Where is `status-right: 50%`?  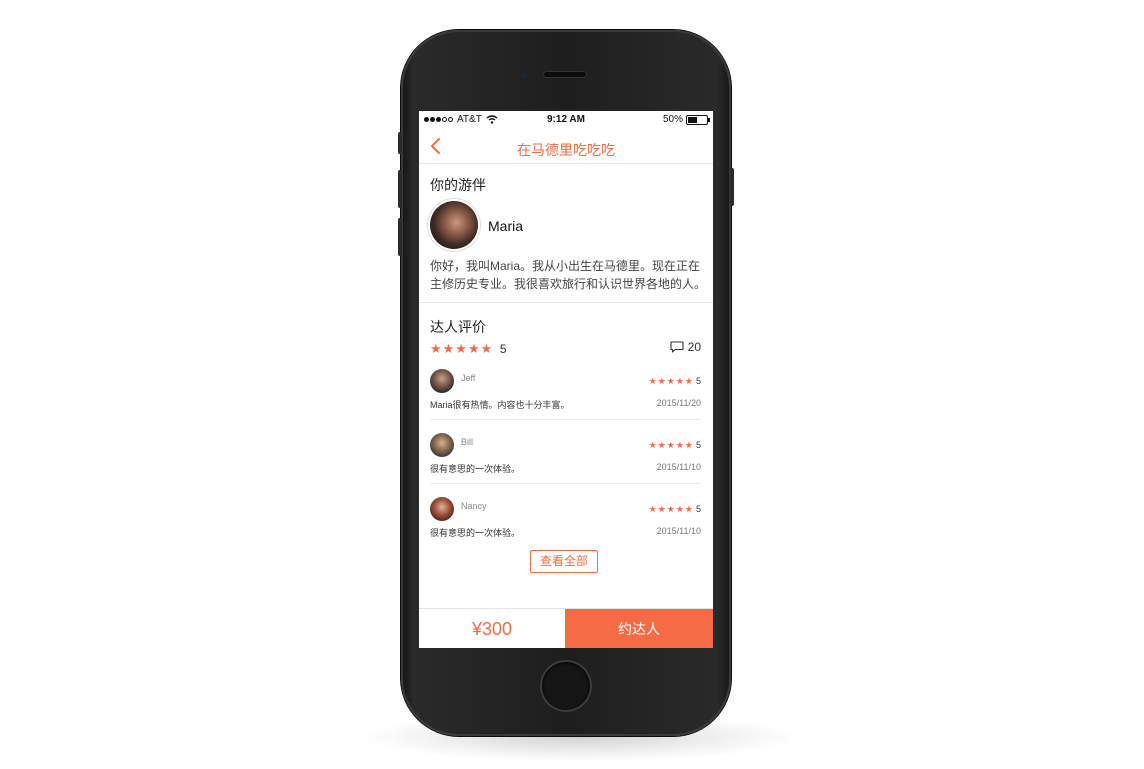
status-right: 50% is located at coordinates (686, 119).